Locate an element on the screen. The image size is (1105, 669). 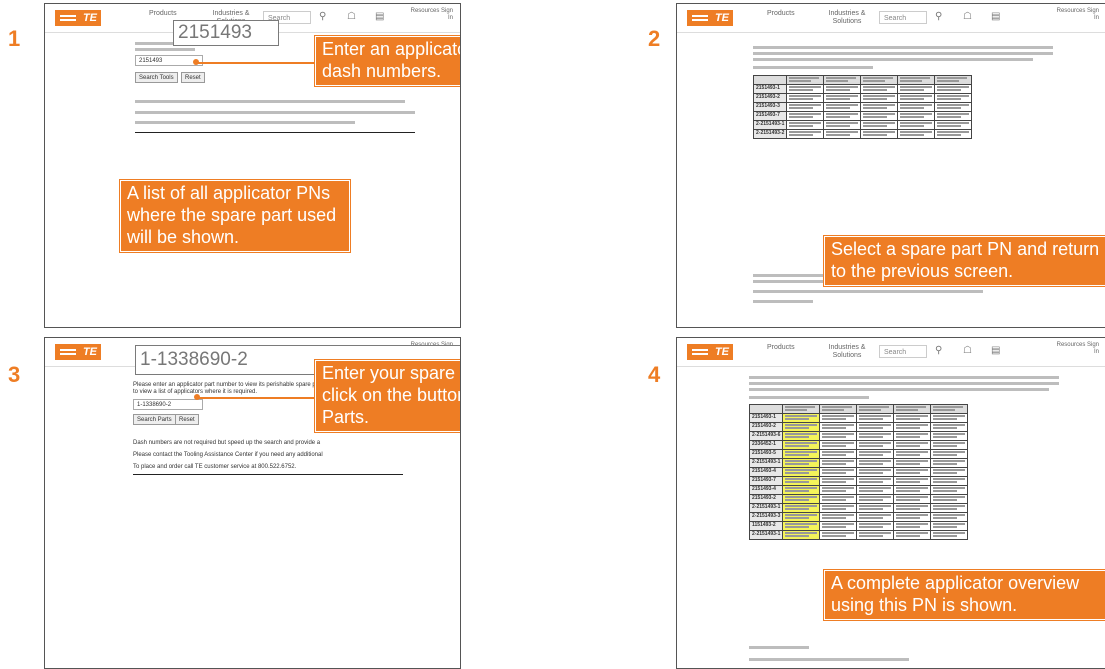
nav-industries: Industries & Solutions is located at coordinates (847, 18).